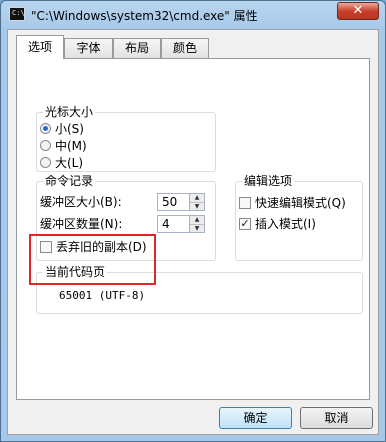 This screenshot has width=386, height=442. What do you see at coordinates (285, 224) in the screenshot?
I see `insert-mode-label: 插入模式(I)` at bounding box center [285, 224].